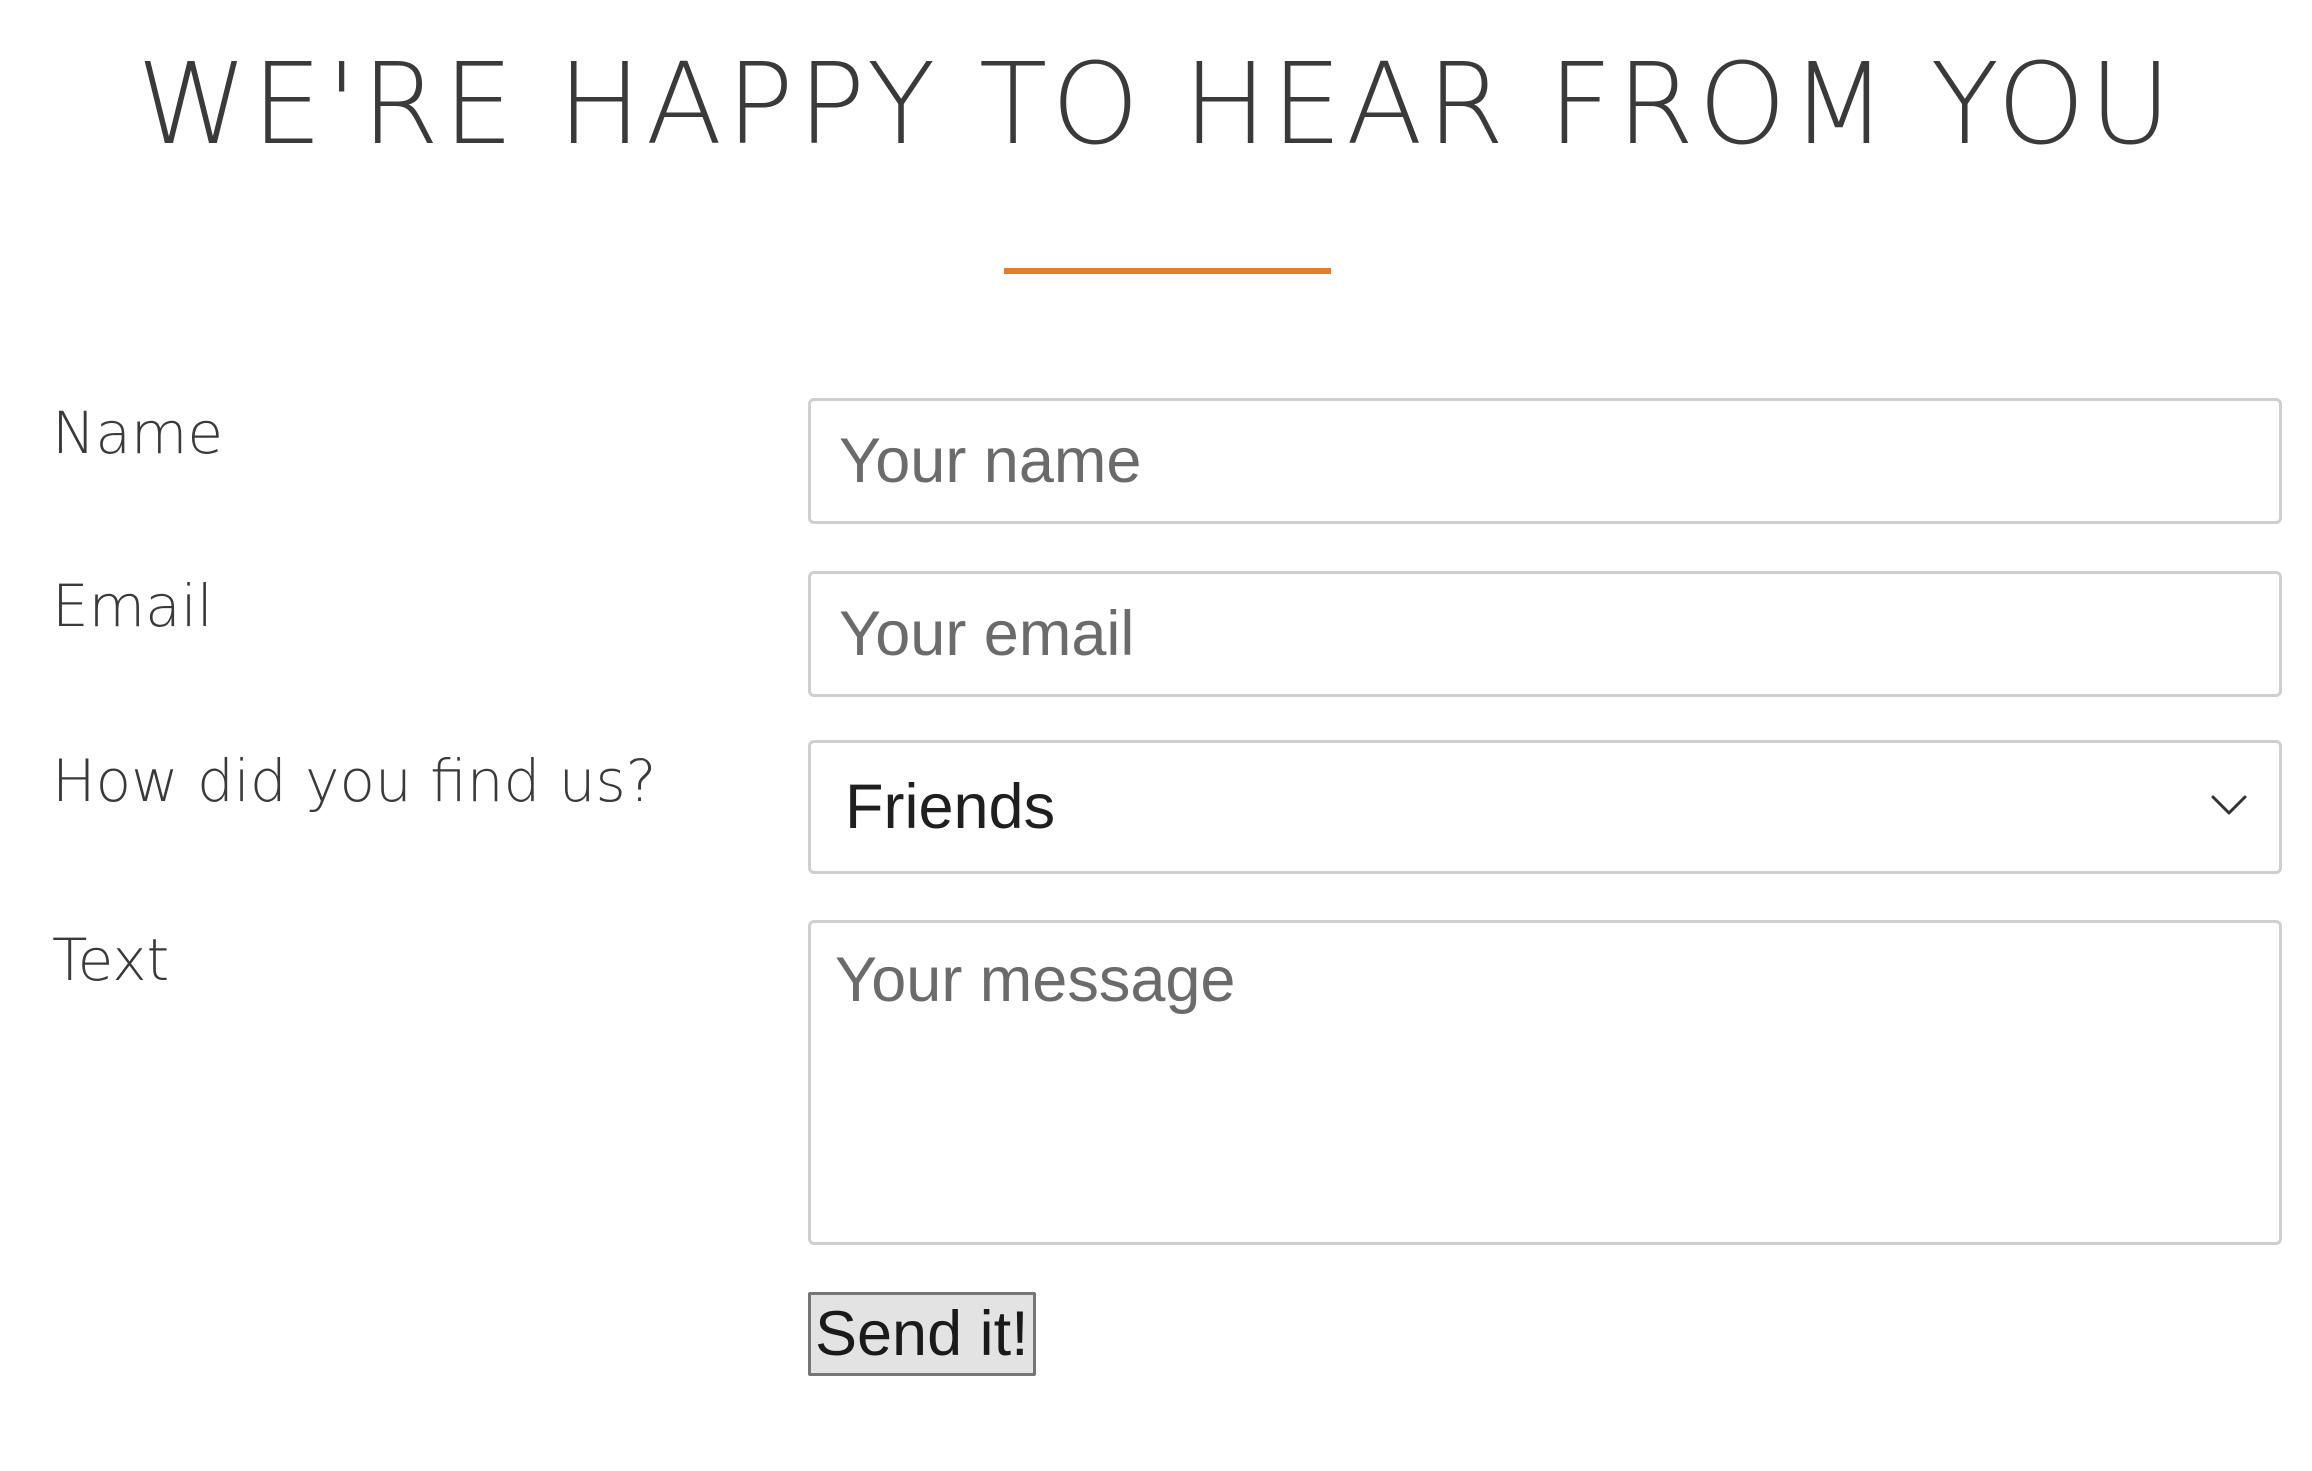 This screenshot has height=1471, width=2312. Describe the element at coordinates (1167, 271) in the screenshot. I see `title-underline` at that location.